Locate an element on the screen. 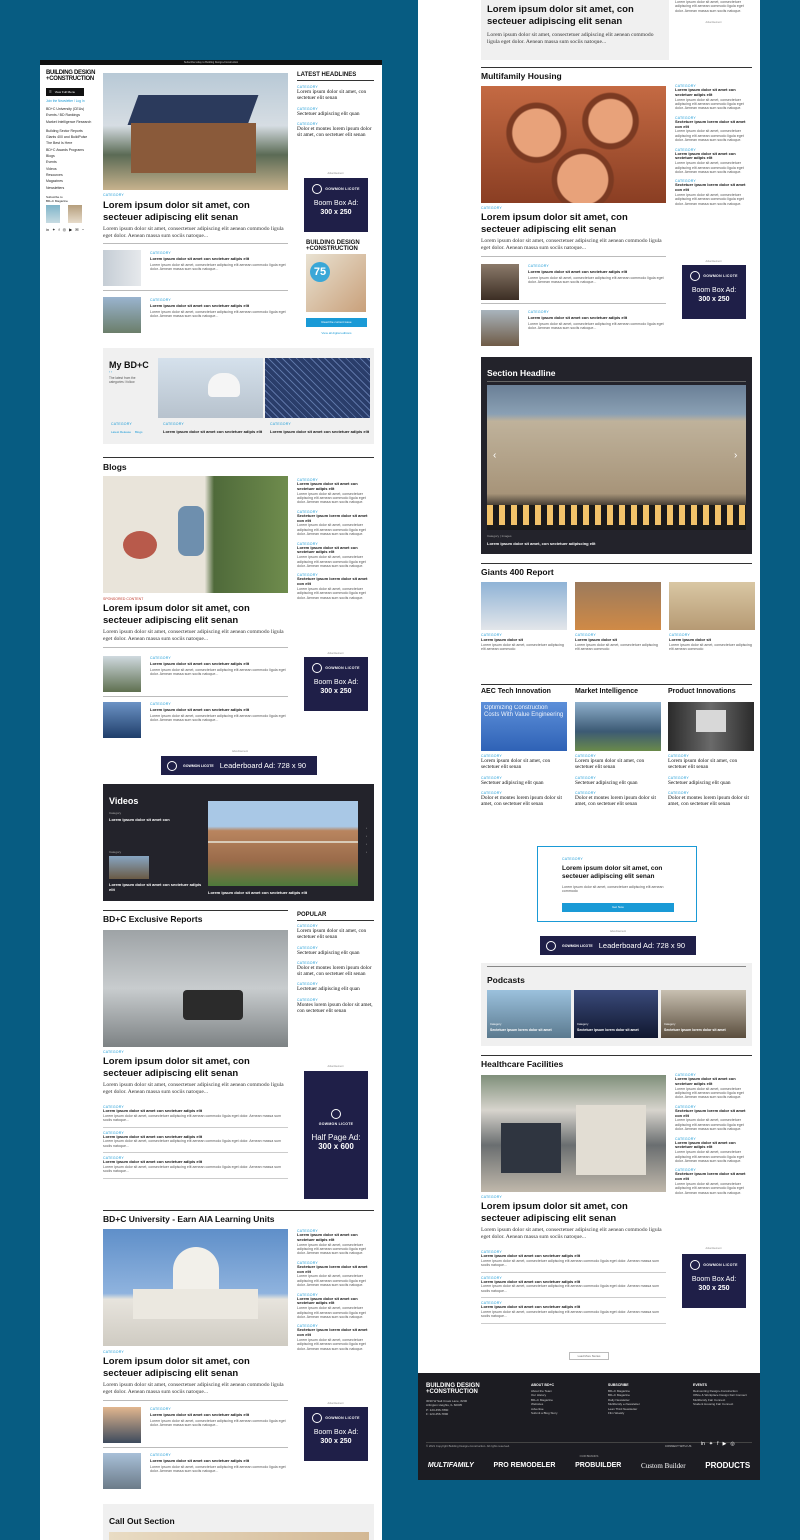 The height and width of the screenshot is (1540, 800). my-bdc-card-image is located at coordinates (317, 388).